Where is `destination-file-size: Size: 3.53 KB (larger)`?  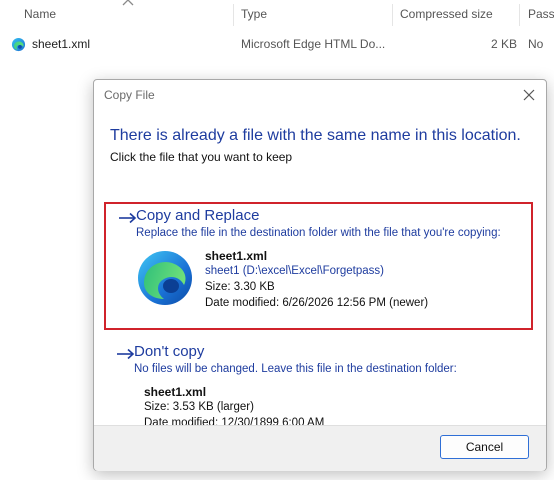
destination-file-size: Size: 3.53 KB (larger) is located at coordinates (199, 407).